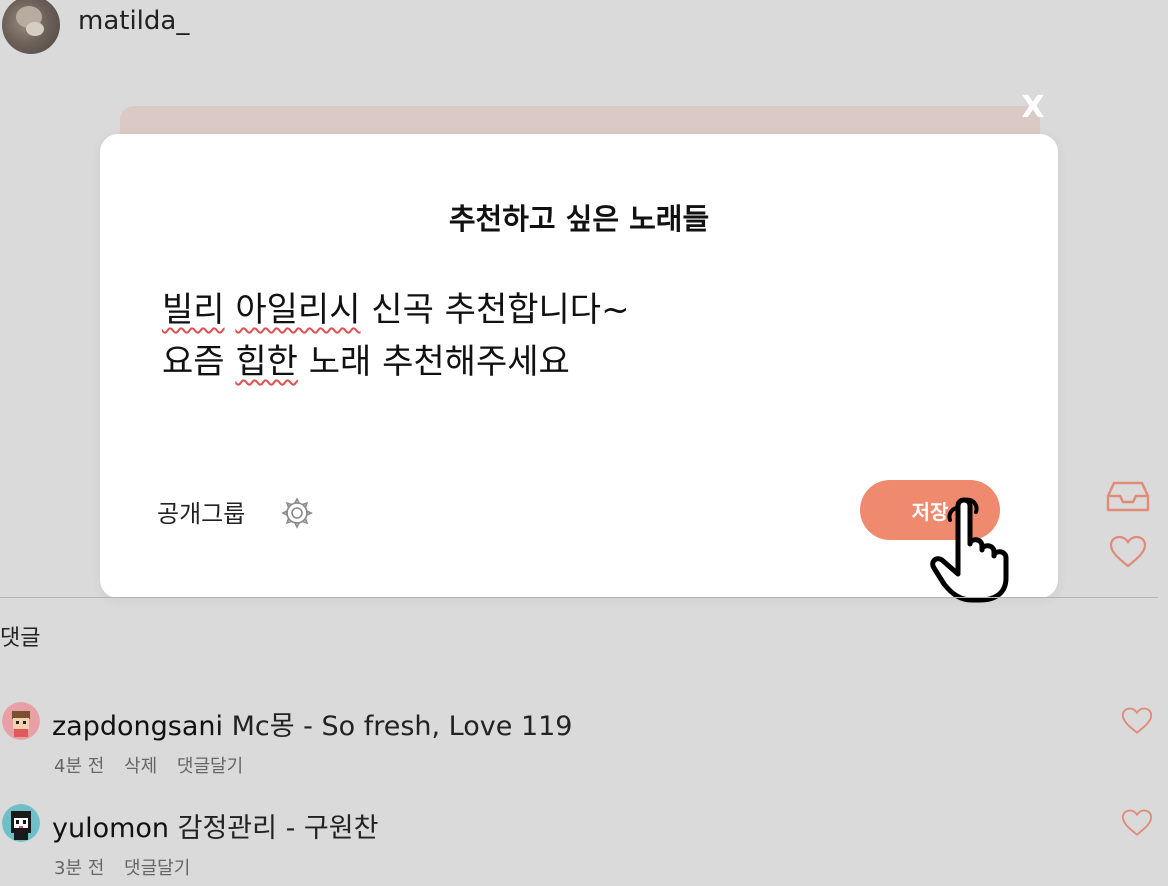 This screenshot has height=886, width=1168. What do you see at coordinates (1128, 552) in the screenshot?
I see `like-heart-icon` at bounding box center [1128, 552].